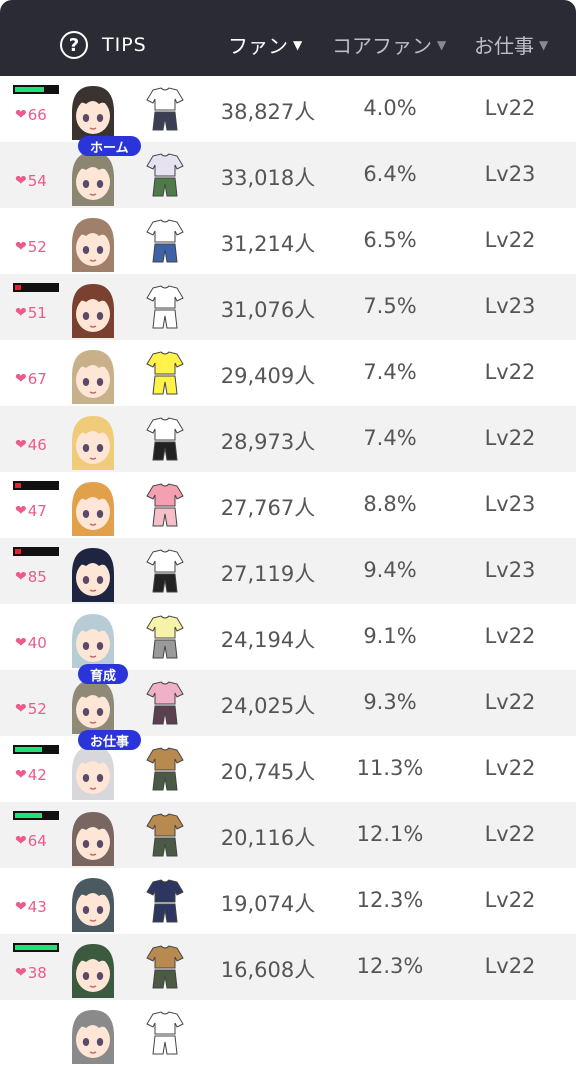  I want to click on affection-count: ❤ 51, so click(31, 313).